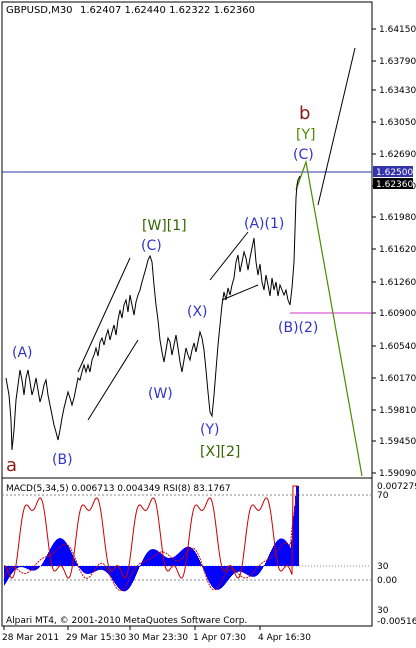 The width and height of the screenshot is (416, 648). What do you see at coordinates (158, 638) in the screenshot?
I see `time-tick-label: 30 Mar 23:30` at bounding box center [158, 638].